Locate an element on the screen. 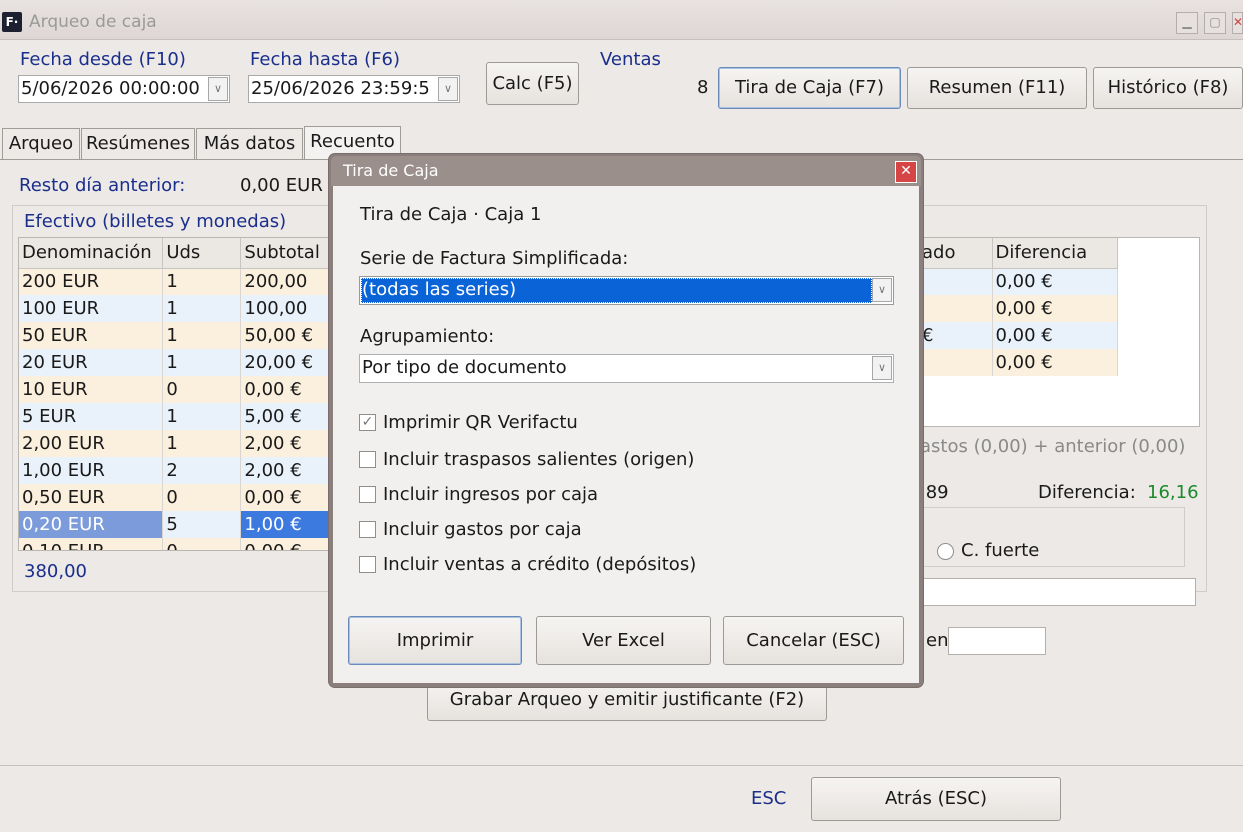  column-header: ado is located at coordinates (956, 253).